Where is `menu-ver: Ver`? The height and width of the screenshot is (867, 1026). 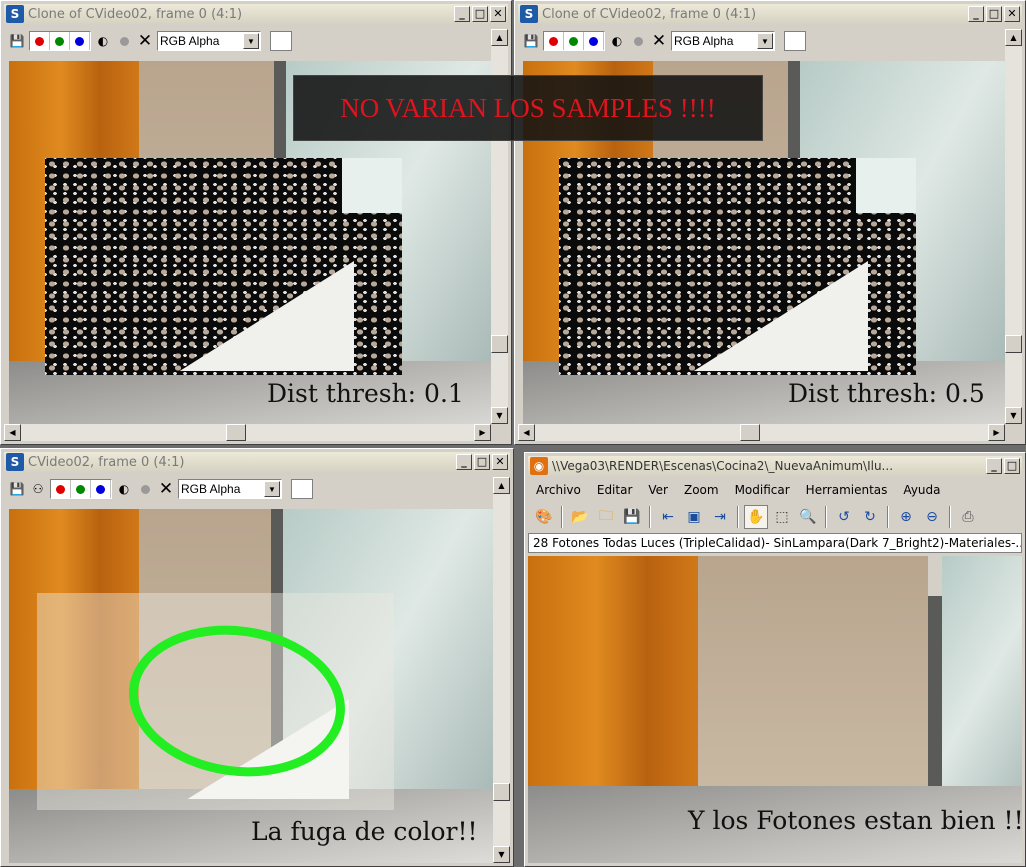 menu-ver: Ver is located at coordinates (658, 490).